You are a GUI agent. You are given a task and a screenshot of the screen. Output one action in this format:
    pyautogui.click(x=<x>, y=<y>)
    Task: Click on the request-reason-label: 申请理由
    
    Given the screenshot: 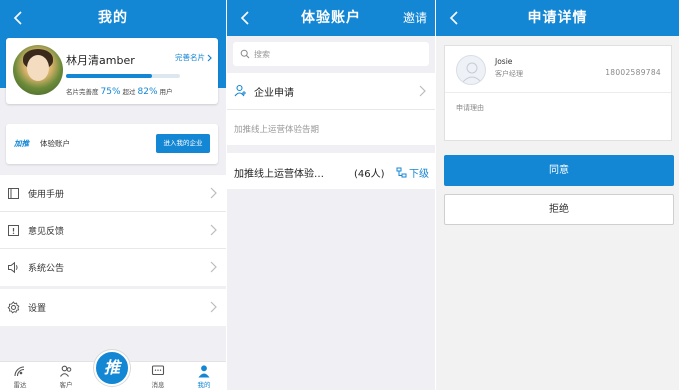 What is the action you would take?
    pyautogui.click(x=470, y=108)
    